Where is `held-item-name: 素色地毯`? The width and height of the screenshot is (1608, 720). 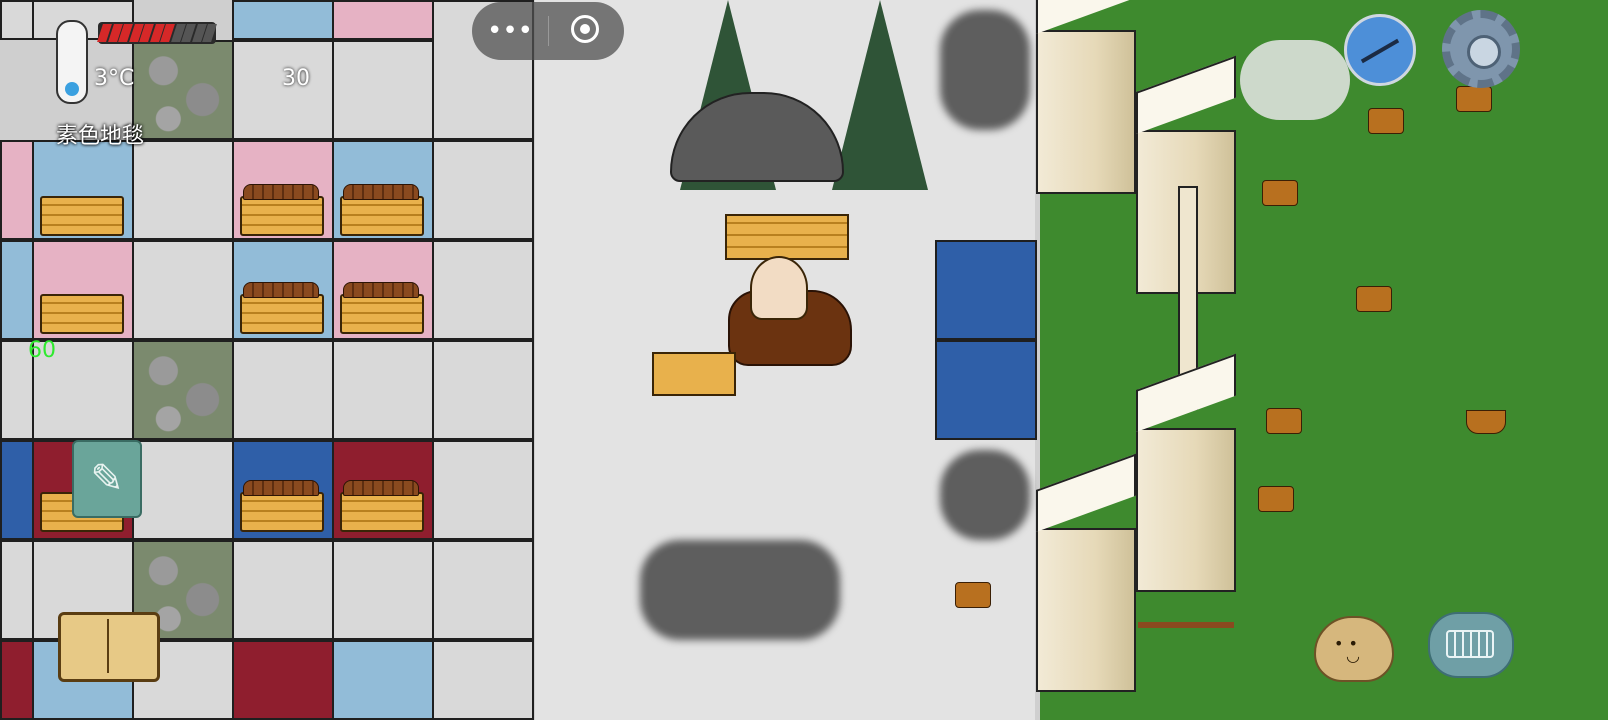
held-item-name: 素色地毯 is located at coordinates (100, 136).